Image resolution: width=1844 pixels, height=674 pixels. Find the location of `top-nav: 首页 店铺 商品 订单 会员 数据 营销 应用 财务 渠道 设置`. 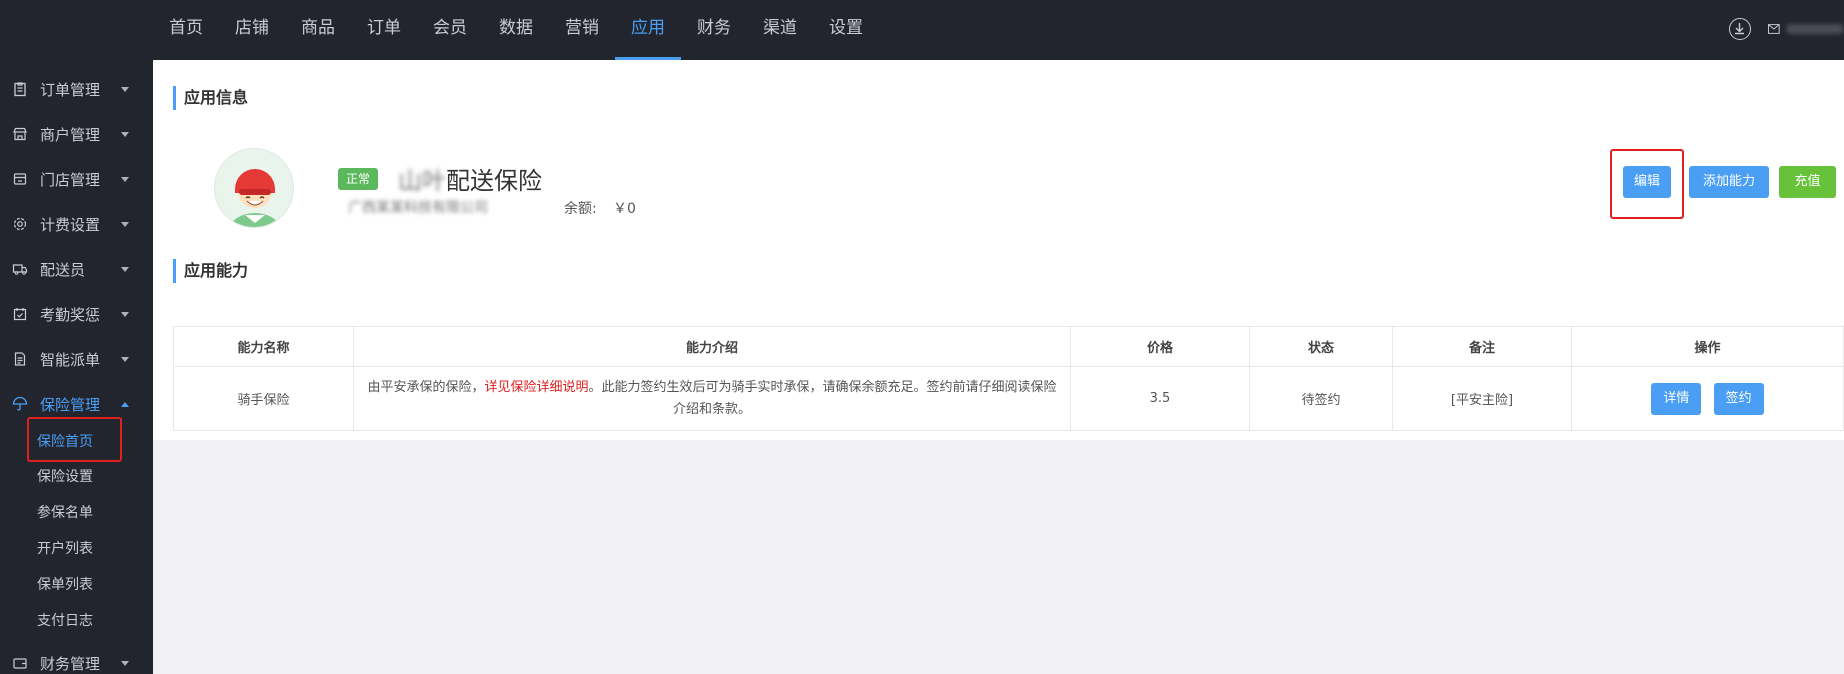

top-nav: 首页 店铺 商品 订单 会员 数据 营销 应用 财务 渠道 设置 is located at coordinates (516, 30).